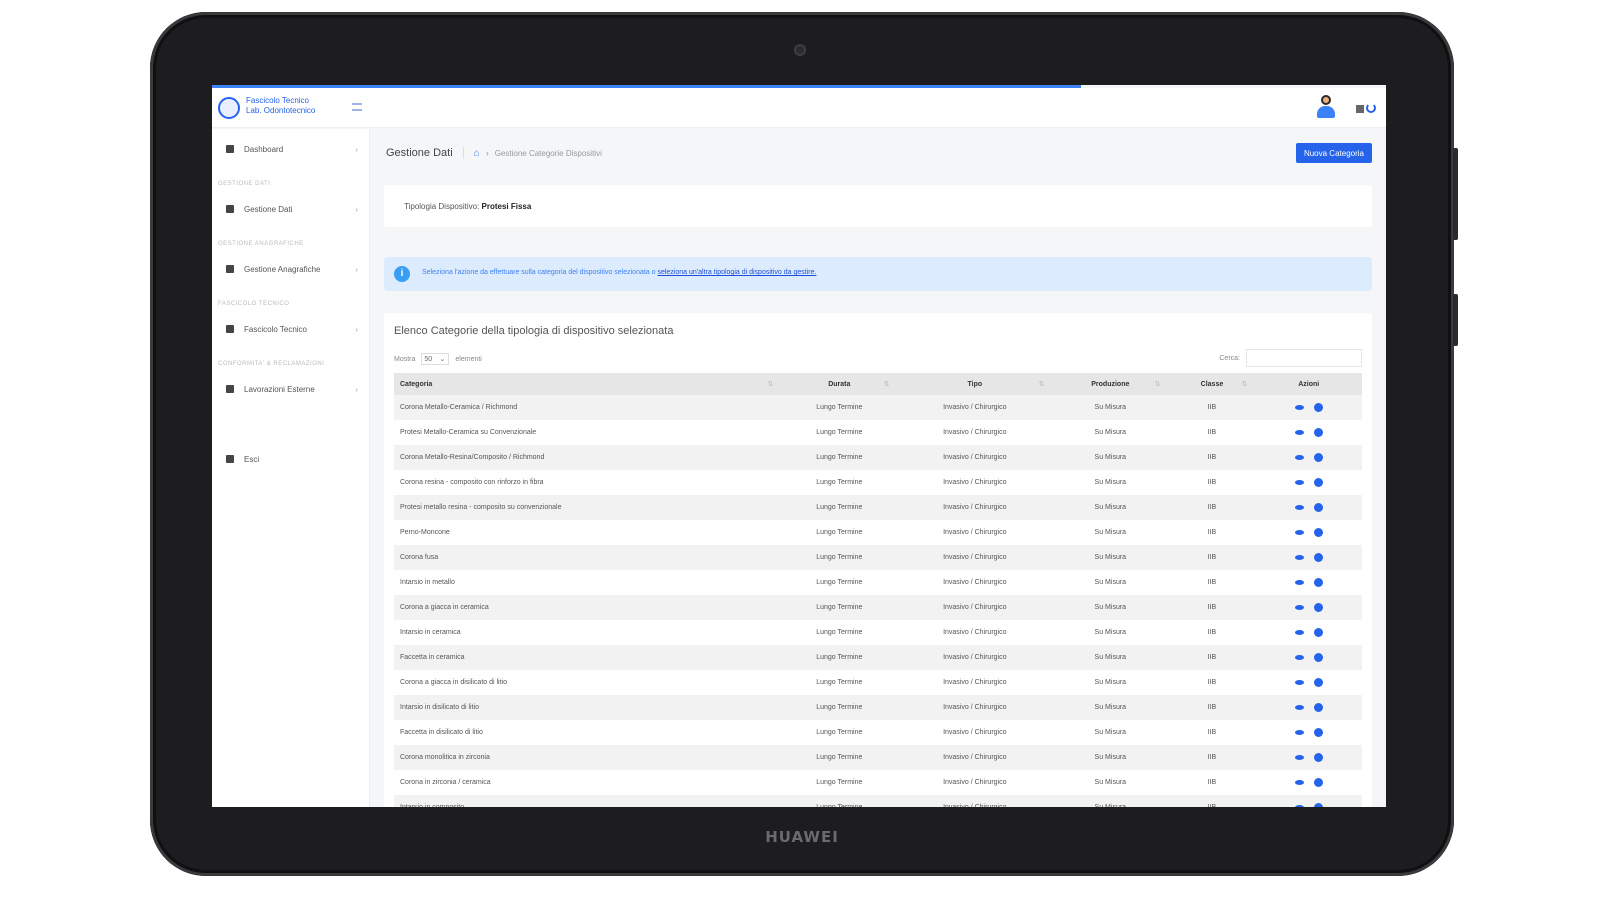 Image resolution: width=1600 pixels, height=900 pixels. I want to click on avatar-body, so click(1326, 112).